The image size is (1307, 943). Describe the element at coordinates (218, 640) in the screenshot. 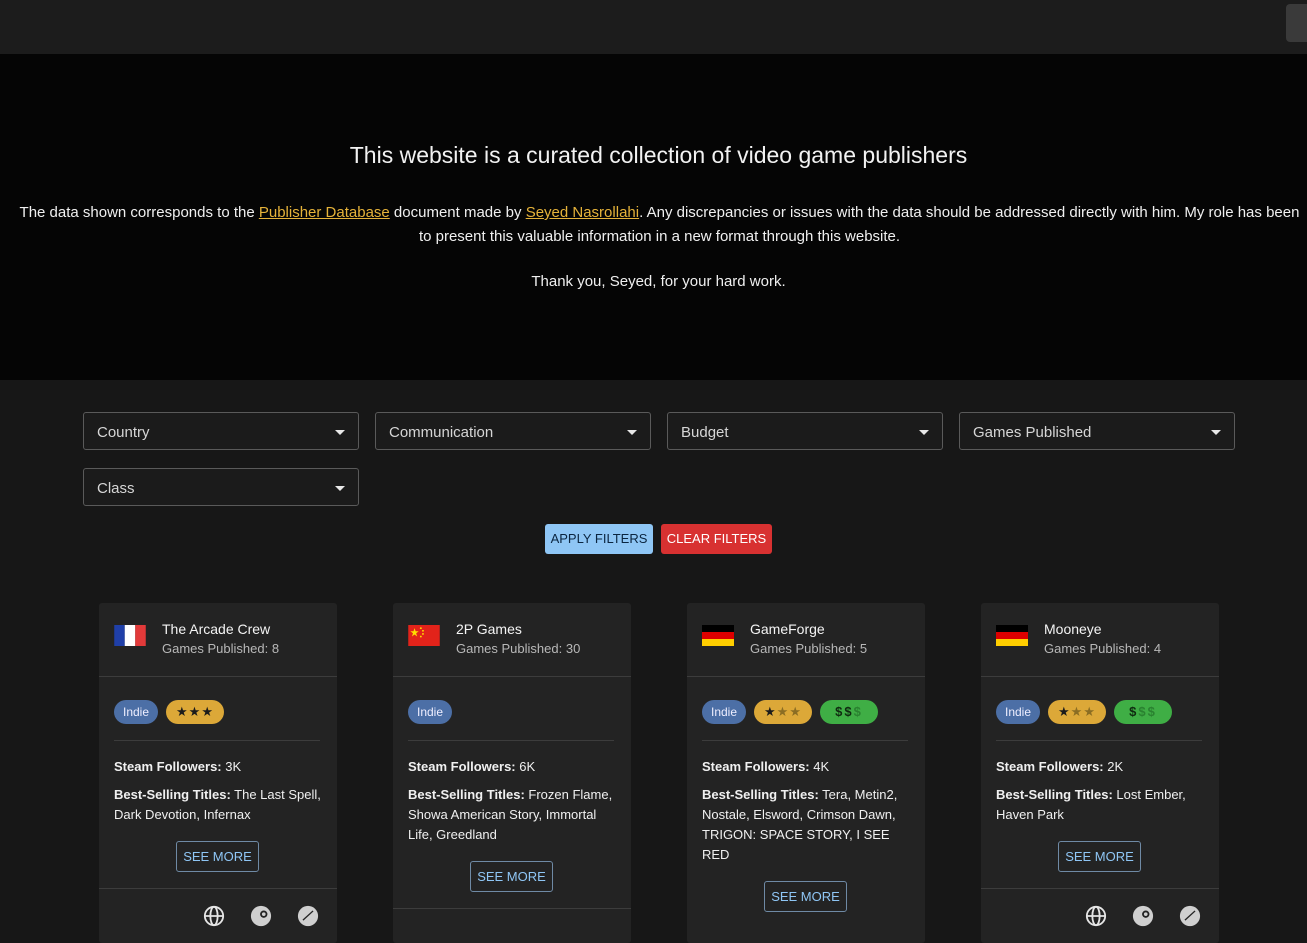

I see `card-header: The Arcade Crew Games Published: 8` at that location.